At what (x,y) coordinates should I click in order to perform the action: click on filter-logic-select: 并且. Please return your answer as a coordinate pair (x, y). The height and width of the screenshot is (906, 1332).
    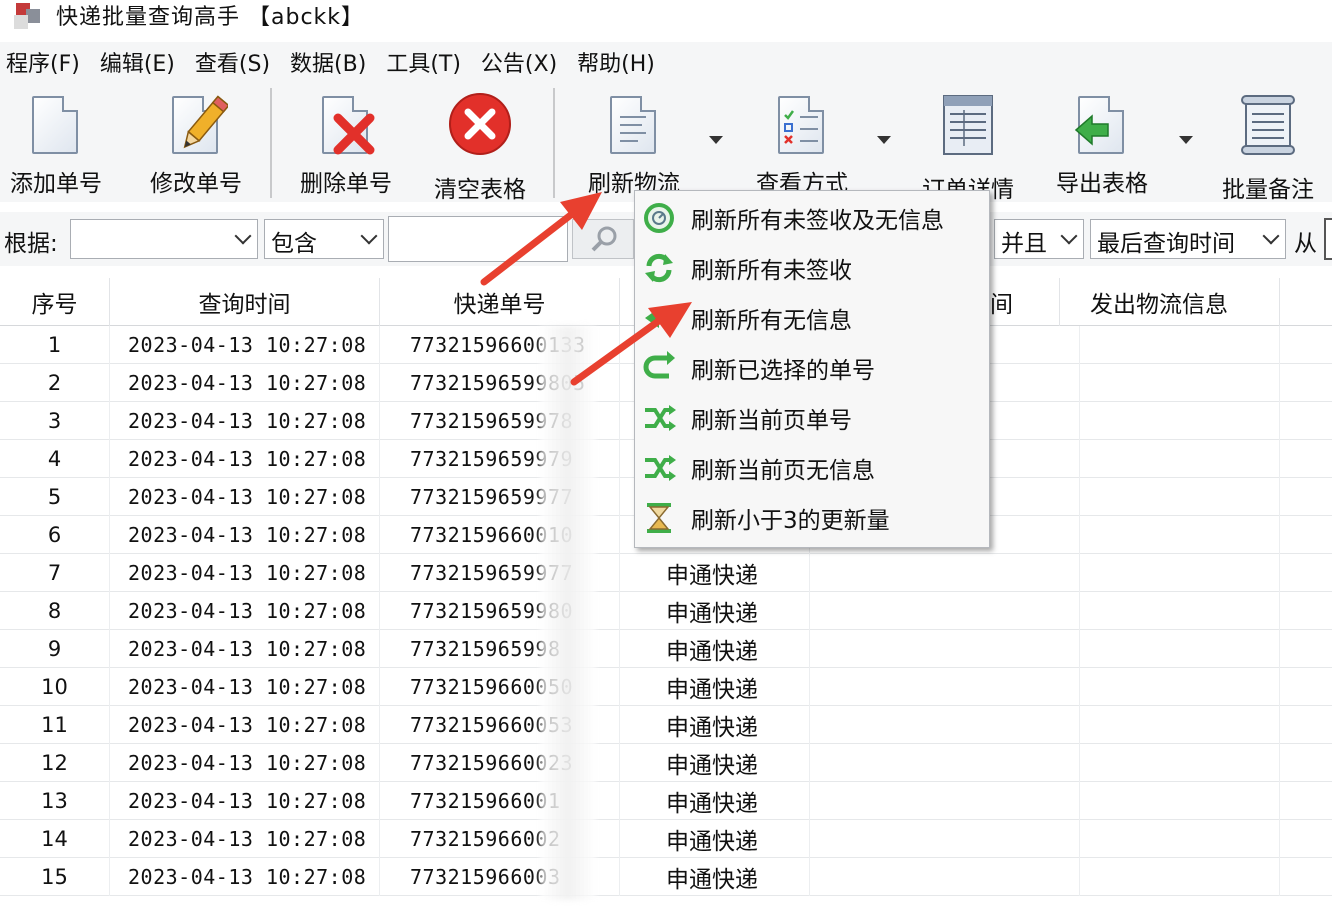
    Looking at the image, I should click on (1039, 239).